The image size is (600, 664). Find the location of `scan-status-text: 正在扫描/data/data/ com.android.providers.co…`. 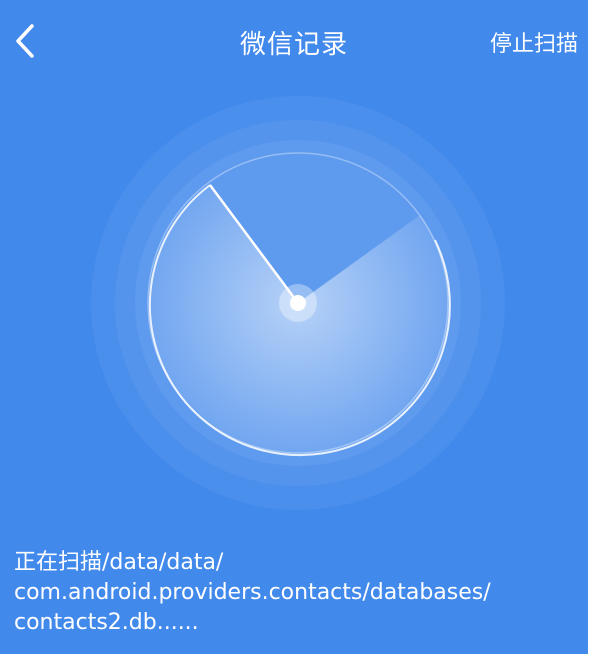

scan-status-text: 正在扫描/data/data/ com.android.providers.co… is located at coordinates (297, 593).